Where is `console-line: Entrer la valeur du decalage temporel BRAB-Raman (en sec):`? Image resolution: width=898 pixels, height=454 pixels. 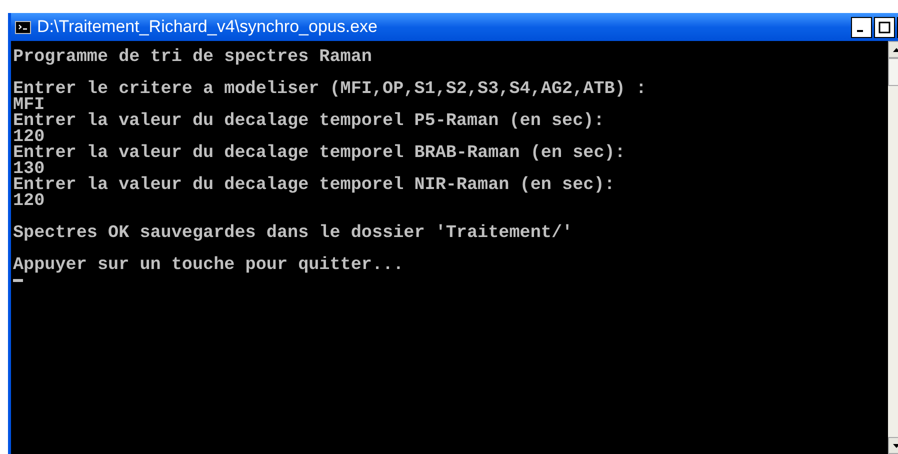 console-line: Entrer la valeur du decalage temporel BRAB-Raman (en sec): is located at coordinates (319, 153).